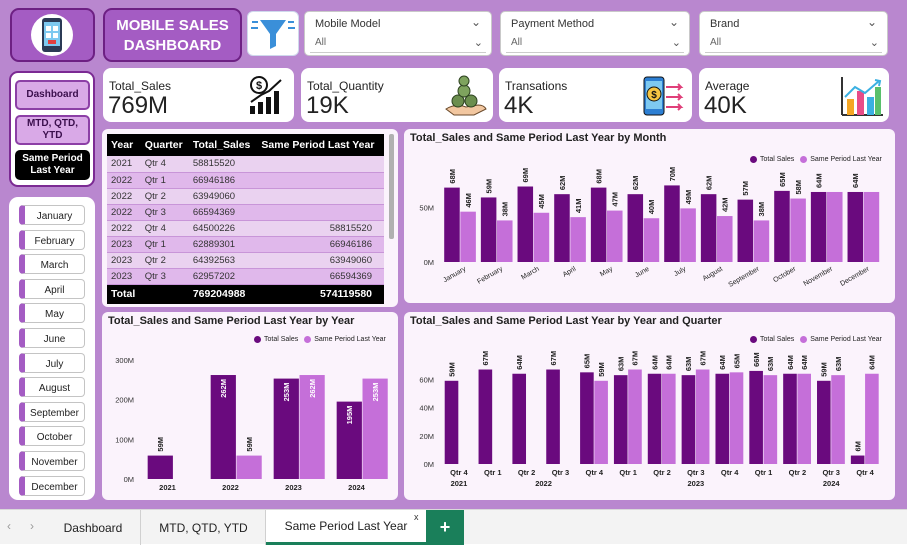  Describe the element at coordinates (530, 274) in the screenshot. I see `x-tick-label: March` at that location.